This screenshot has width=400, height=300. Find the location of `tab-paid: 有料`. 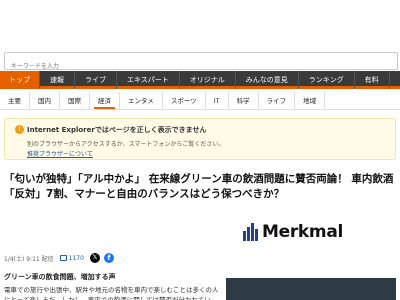

tab-paid: 有料 is located at coordinates (372, 80).